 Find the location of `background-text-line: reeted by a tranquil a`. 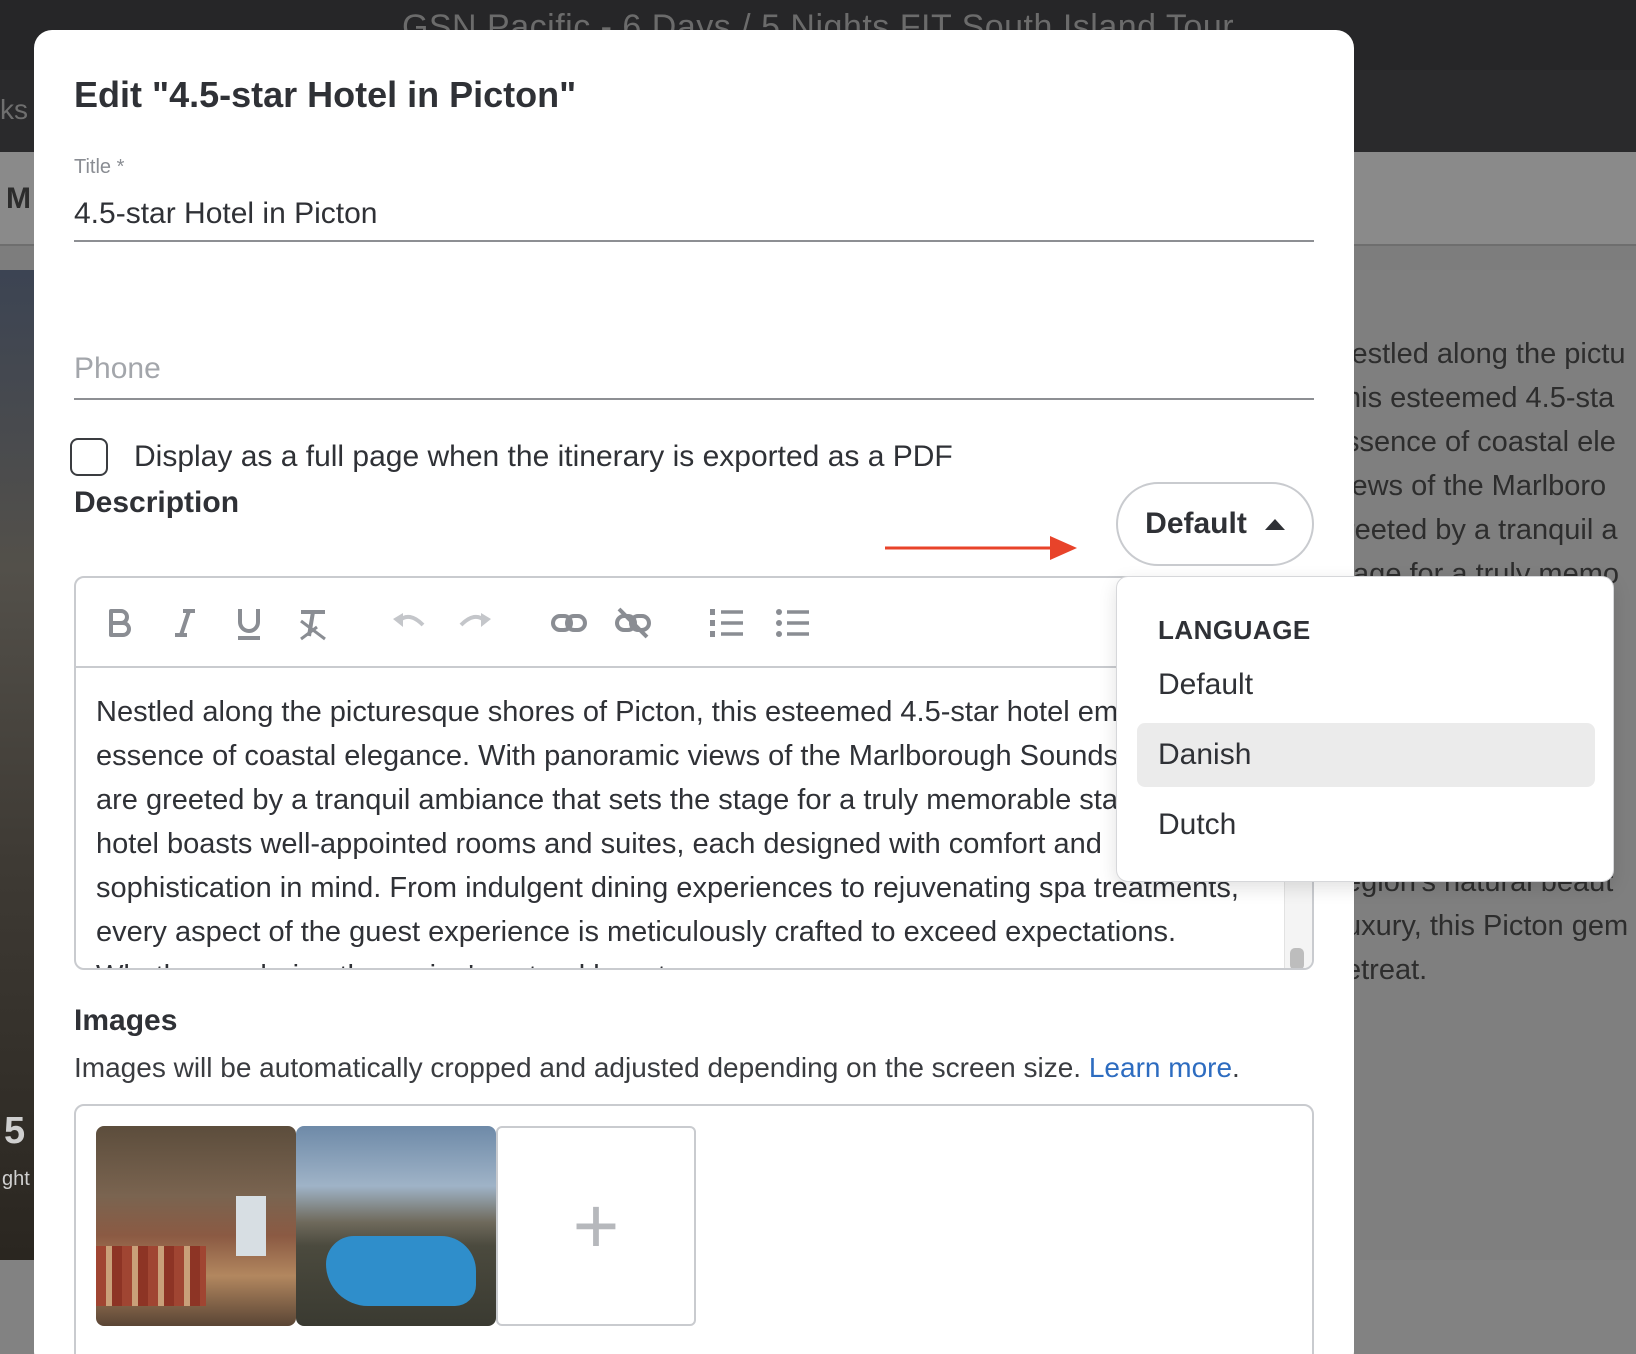

background-text-line: reeted by a tranquil a is located at coordinates (1481, 530).